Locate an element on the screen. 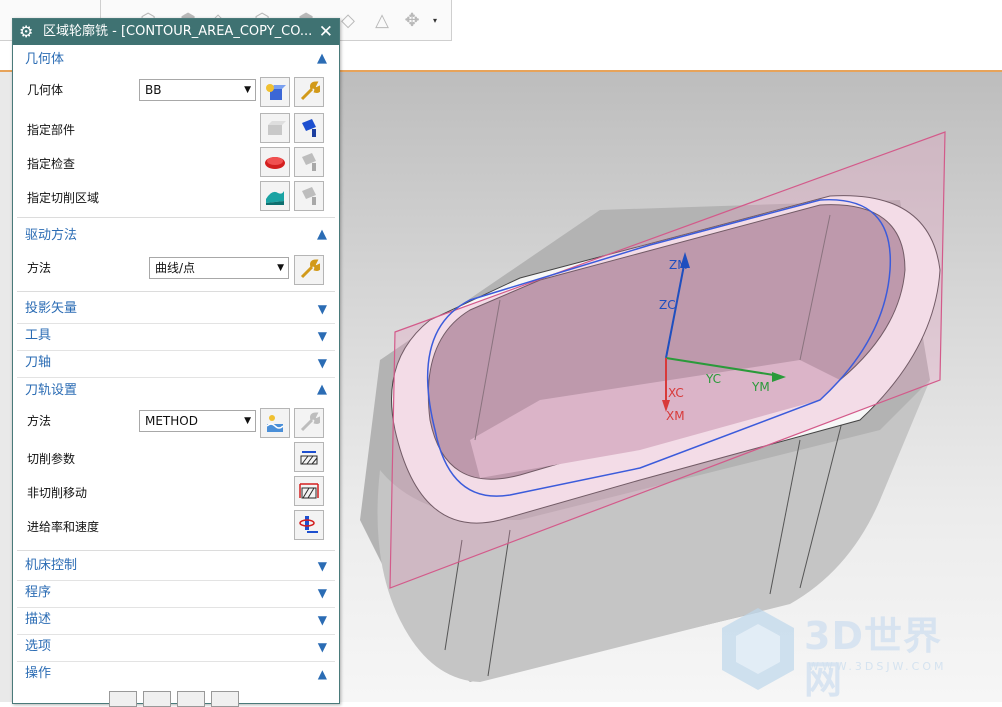 This screenshot has height=707, width=1002. specify-part-button is located at coordinates (275, 128).